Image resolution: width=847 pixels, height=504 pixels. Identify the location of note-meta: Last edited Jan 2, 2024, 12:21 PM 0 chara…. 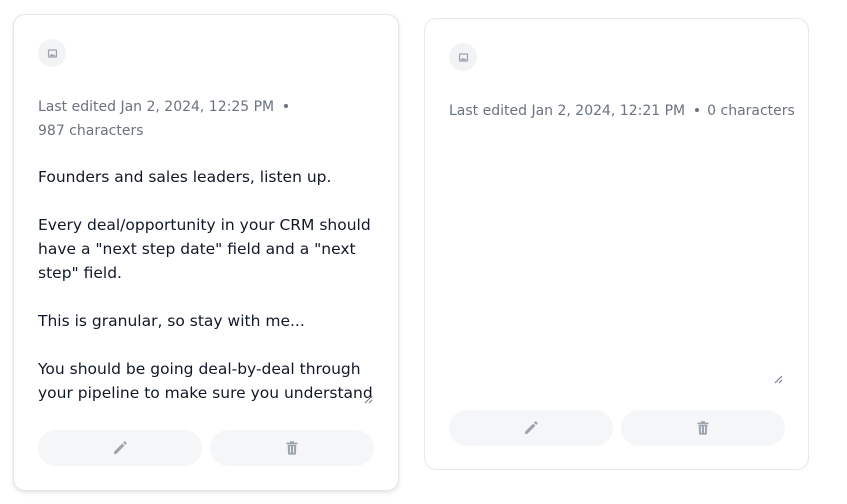
(622, 111).